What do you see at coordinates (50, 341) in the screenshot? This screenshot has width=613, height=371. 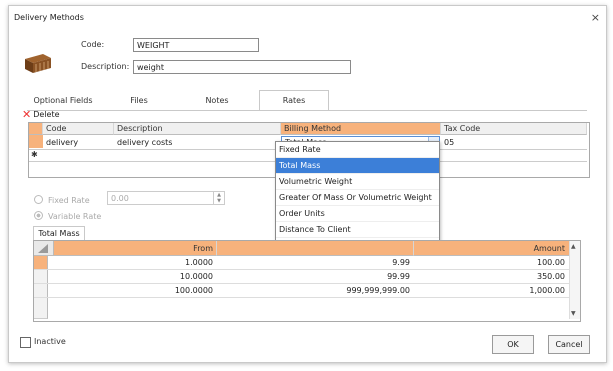 I see `inactive-label: Inactive` at bounding box center [50, 341].